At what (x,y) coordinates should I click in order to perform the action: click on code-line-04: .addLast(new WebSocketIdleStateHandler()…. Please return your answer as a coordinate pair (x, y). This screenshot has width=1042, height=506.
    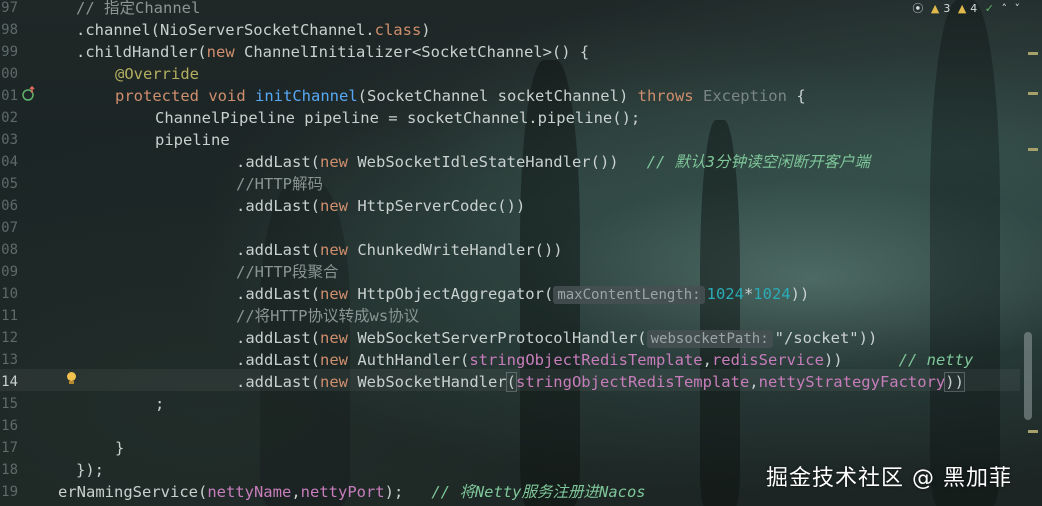
    Looking at the image, I should click on (553, 162).